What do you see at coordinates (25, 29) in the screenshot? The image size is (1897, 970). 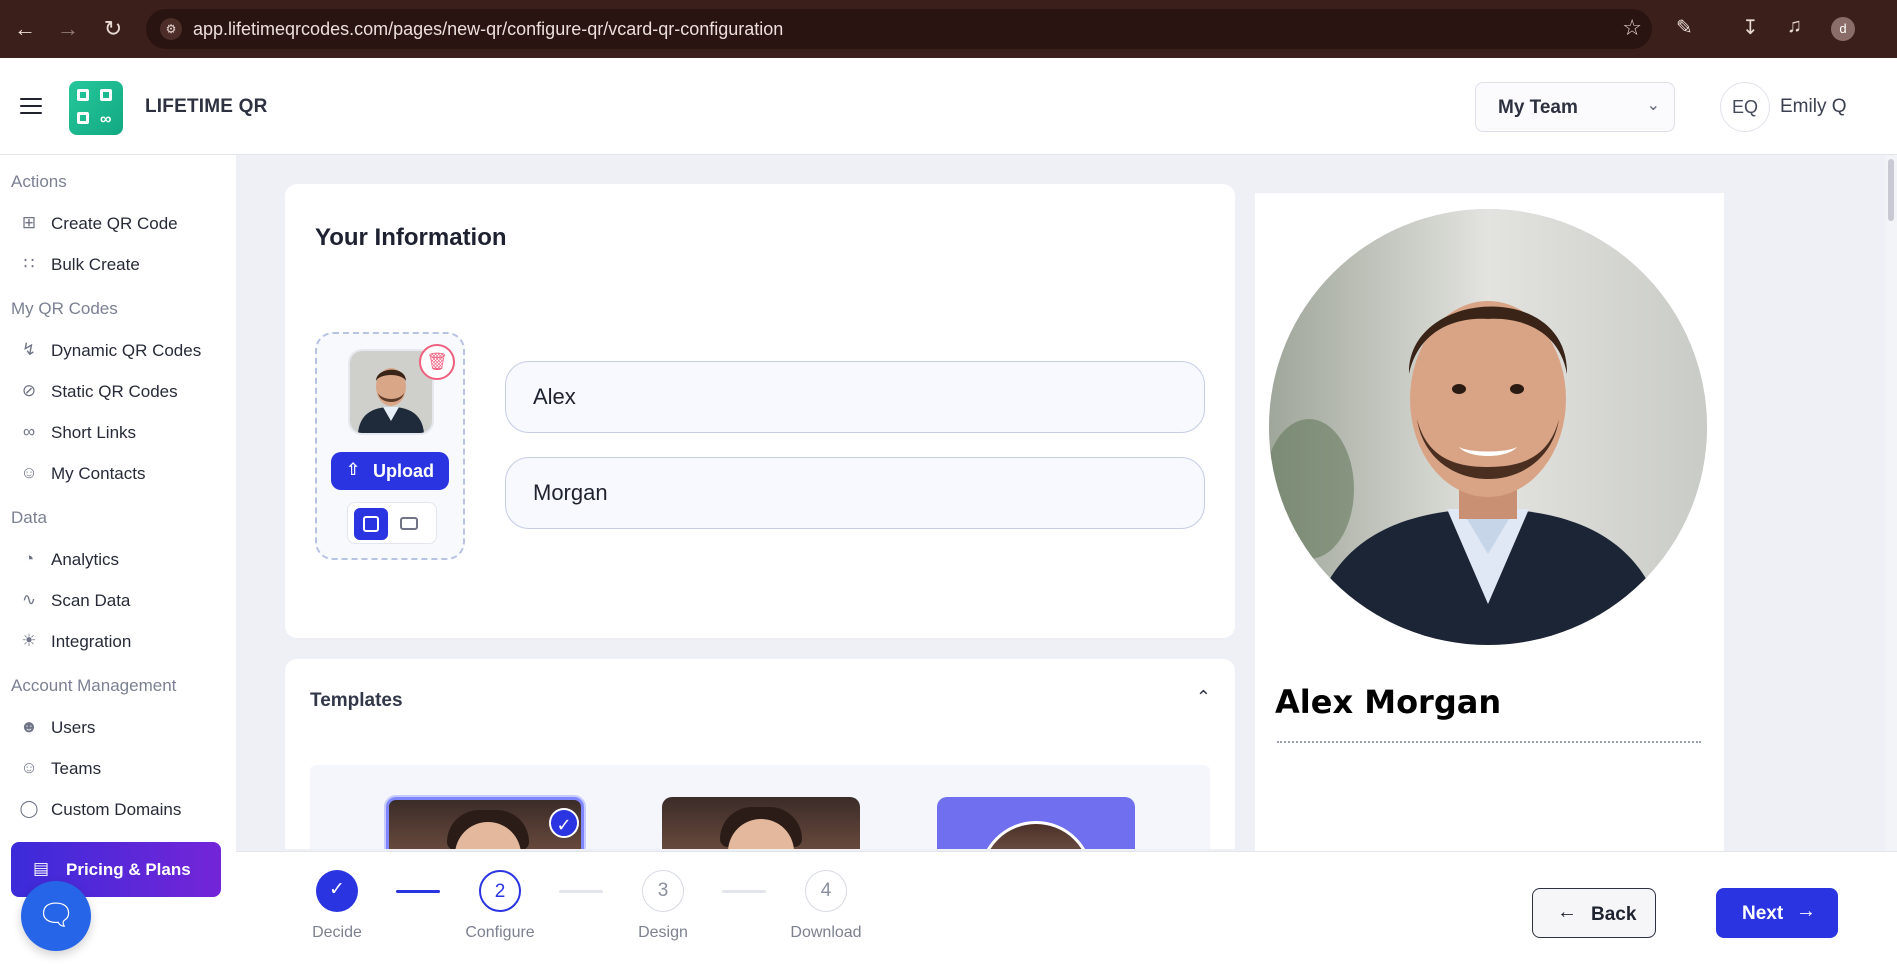 I see `back-arrow-icon: ←` at bounding box center [25, 29].